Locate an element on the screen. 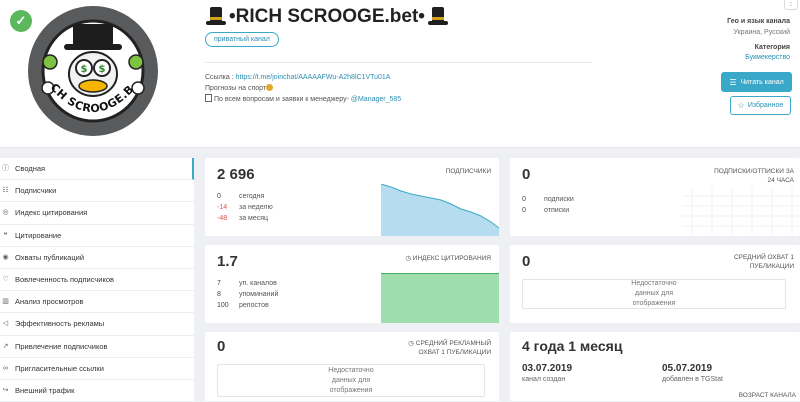 This screenshot has width=800, height=402. top-hat-icon is located at coordinates (438, 17).